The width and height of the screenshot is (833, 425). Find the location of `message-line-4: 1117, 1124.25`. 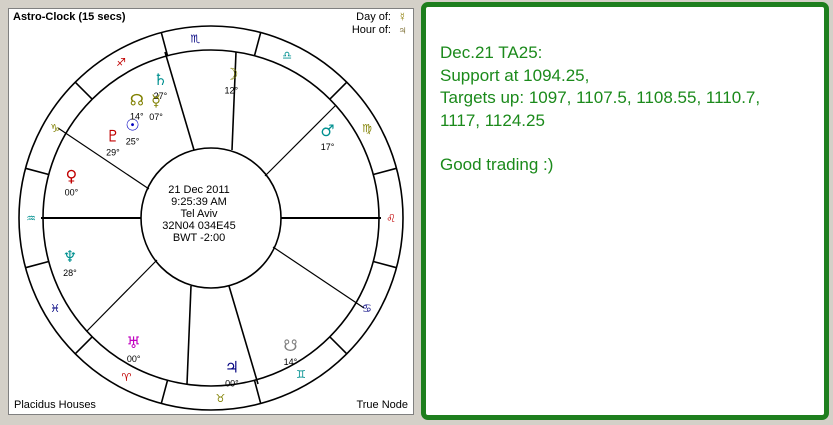

message-line-4: 1117, 1124.25 is located at coordinates (492, 120).